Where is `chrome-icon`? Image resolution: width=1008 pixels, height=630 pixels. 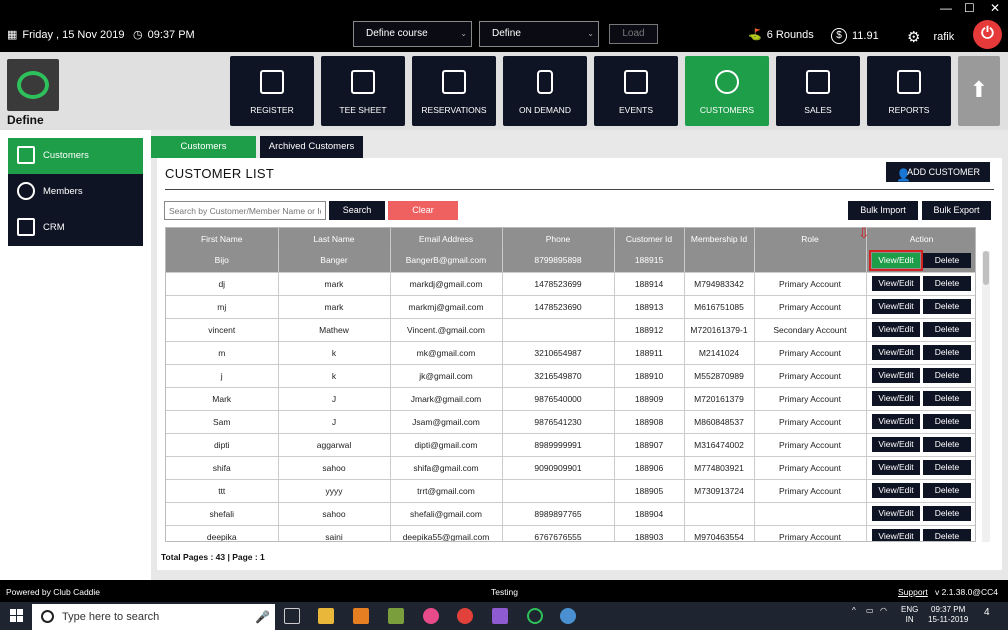 chrome-icon is located at coordinates (465, 616).